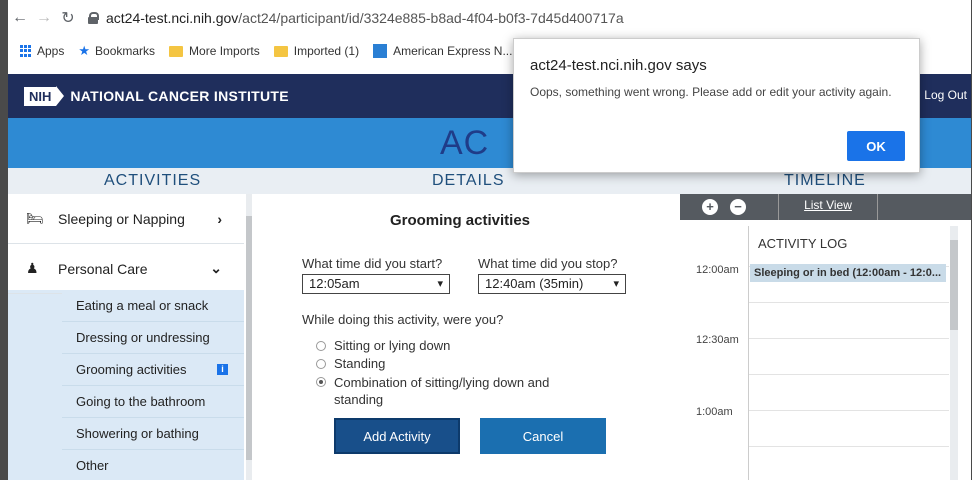 This screenshot has height=480, width=972. I want to click on star-icon: ★, so click(84, 50).